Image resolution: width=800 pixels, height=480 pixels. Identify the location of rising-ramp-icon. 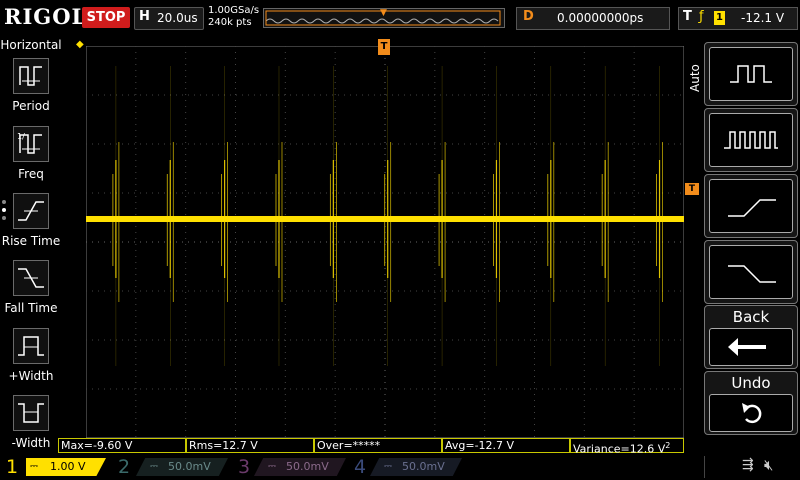
(751, 206).